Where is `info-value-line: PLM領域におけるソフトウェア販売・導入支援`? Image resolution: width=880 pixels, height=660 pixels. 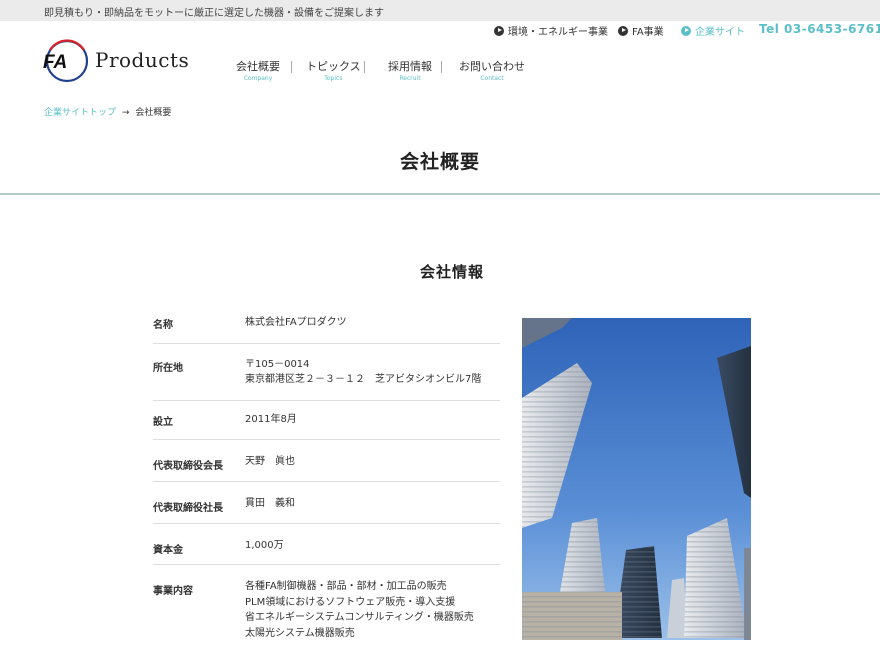 info-value-line: PLM領域におけるソフトウェア販売・導入支援 is located at coordinates (350, 602).